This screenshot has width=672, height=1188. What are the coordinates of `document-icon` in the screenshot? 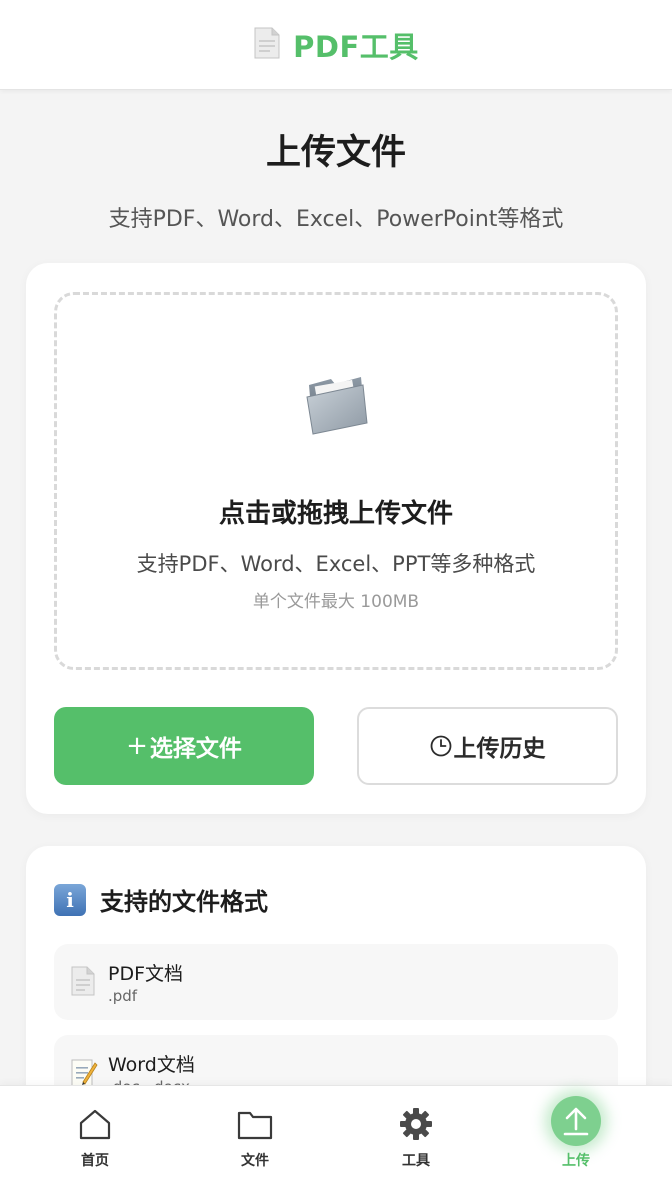 It's located at (267, 45).